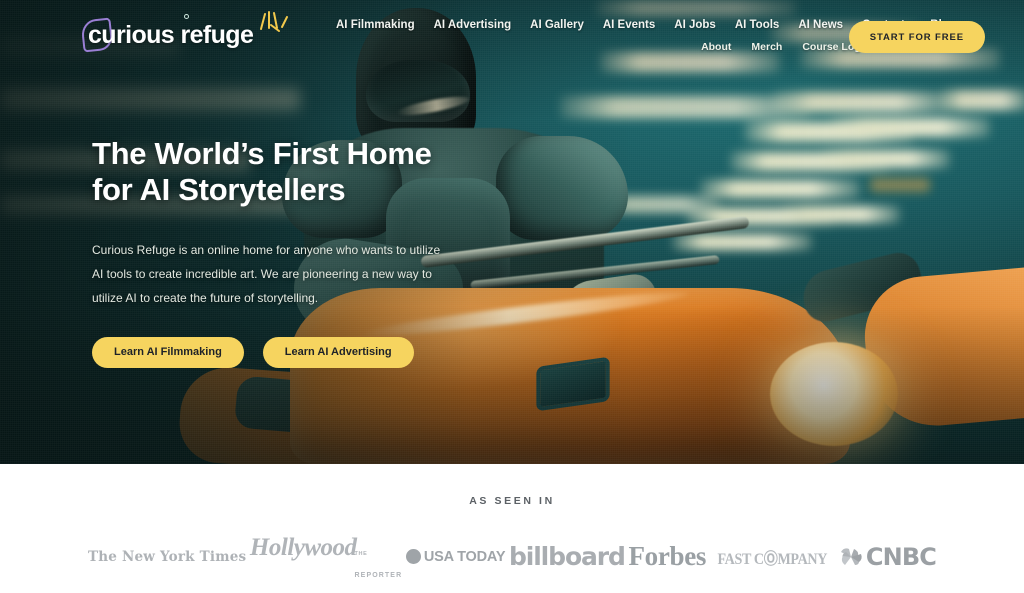  What do you see at coordinates (186, 16) in the screenshot?
I see `logo-dot-icon` at bounding box center [186, 16].